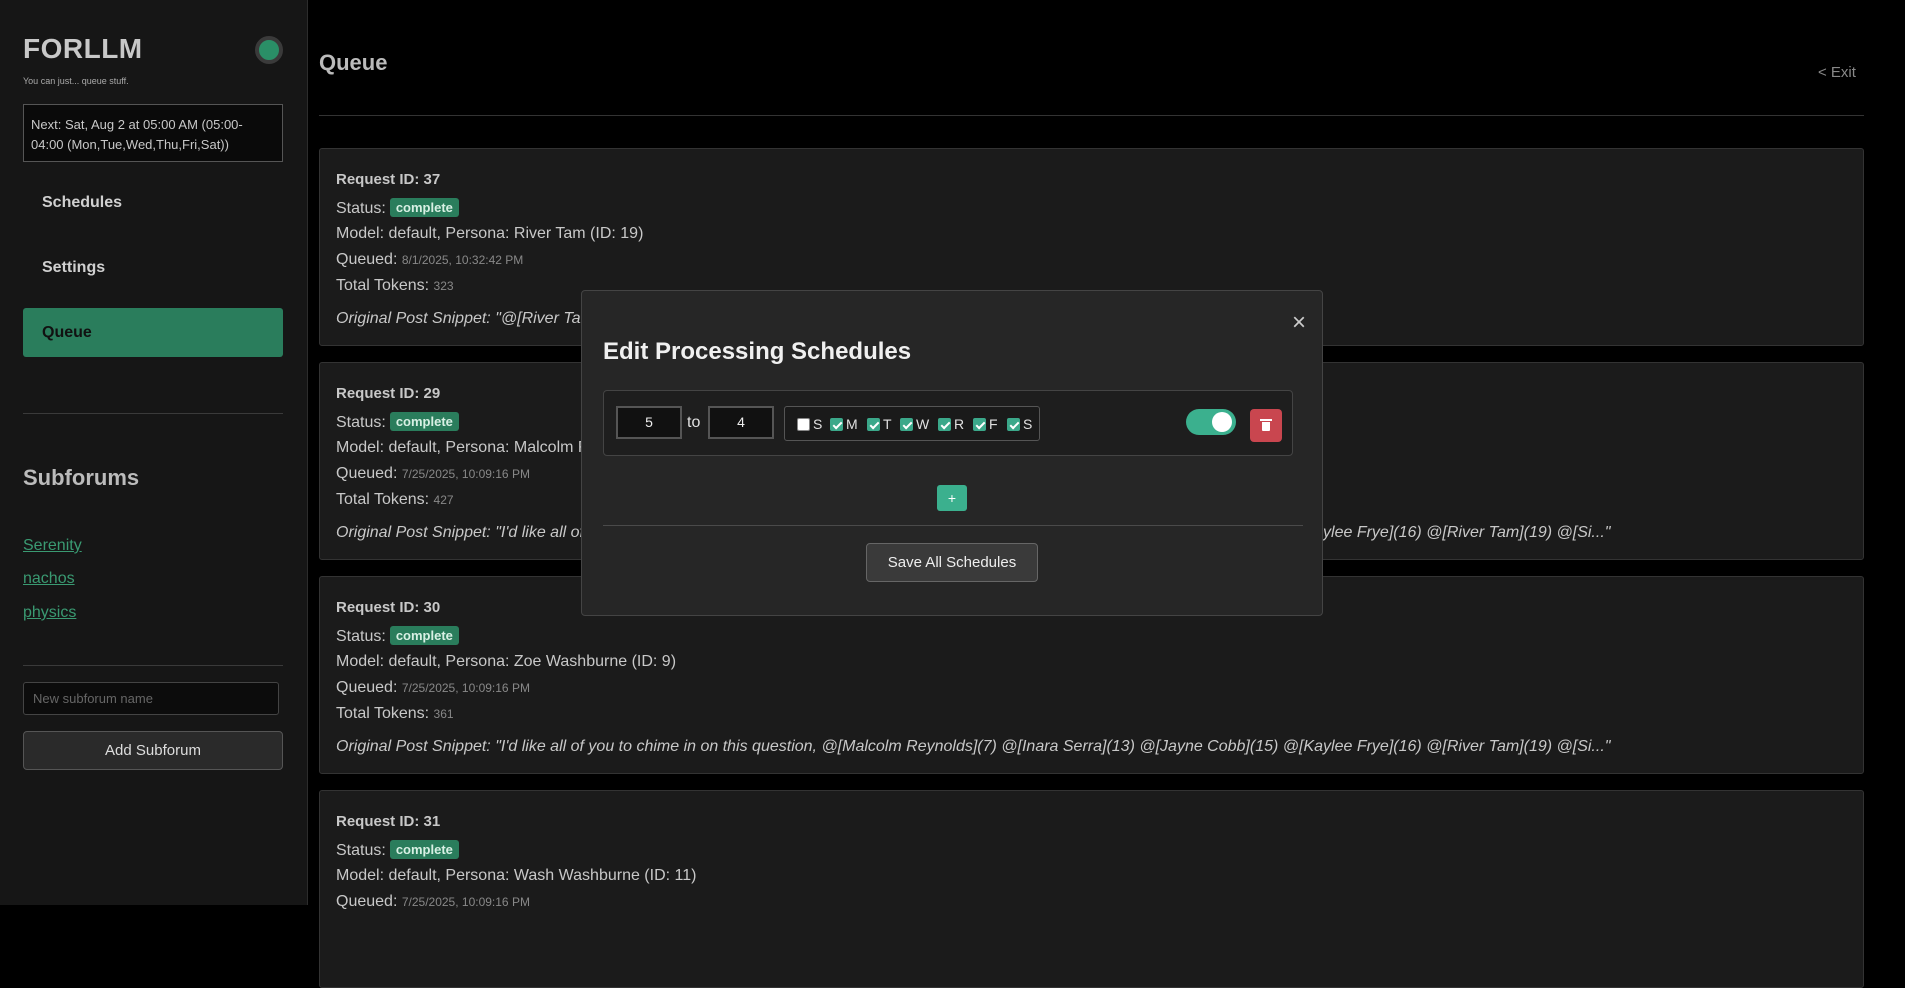  I want to click on schedule-row: 5 to 4 S M T W R F S, so click(948, 423).